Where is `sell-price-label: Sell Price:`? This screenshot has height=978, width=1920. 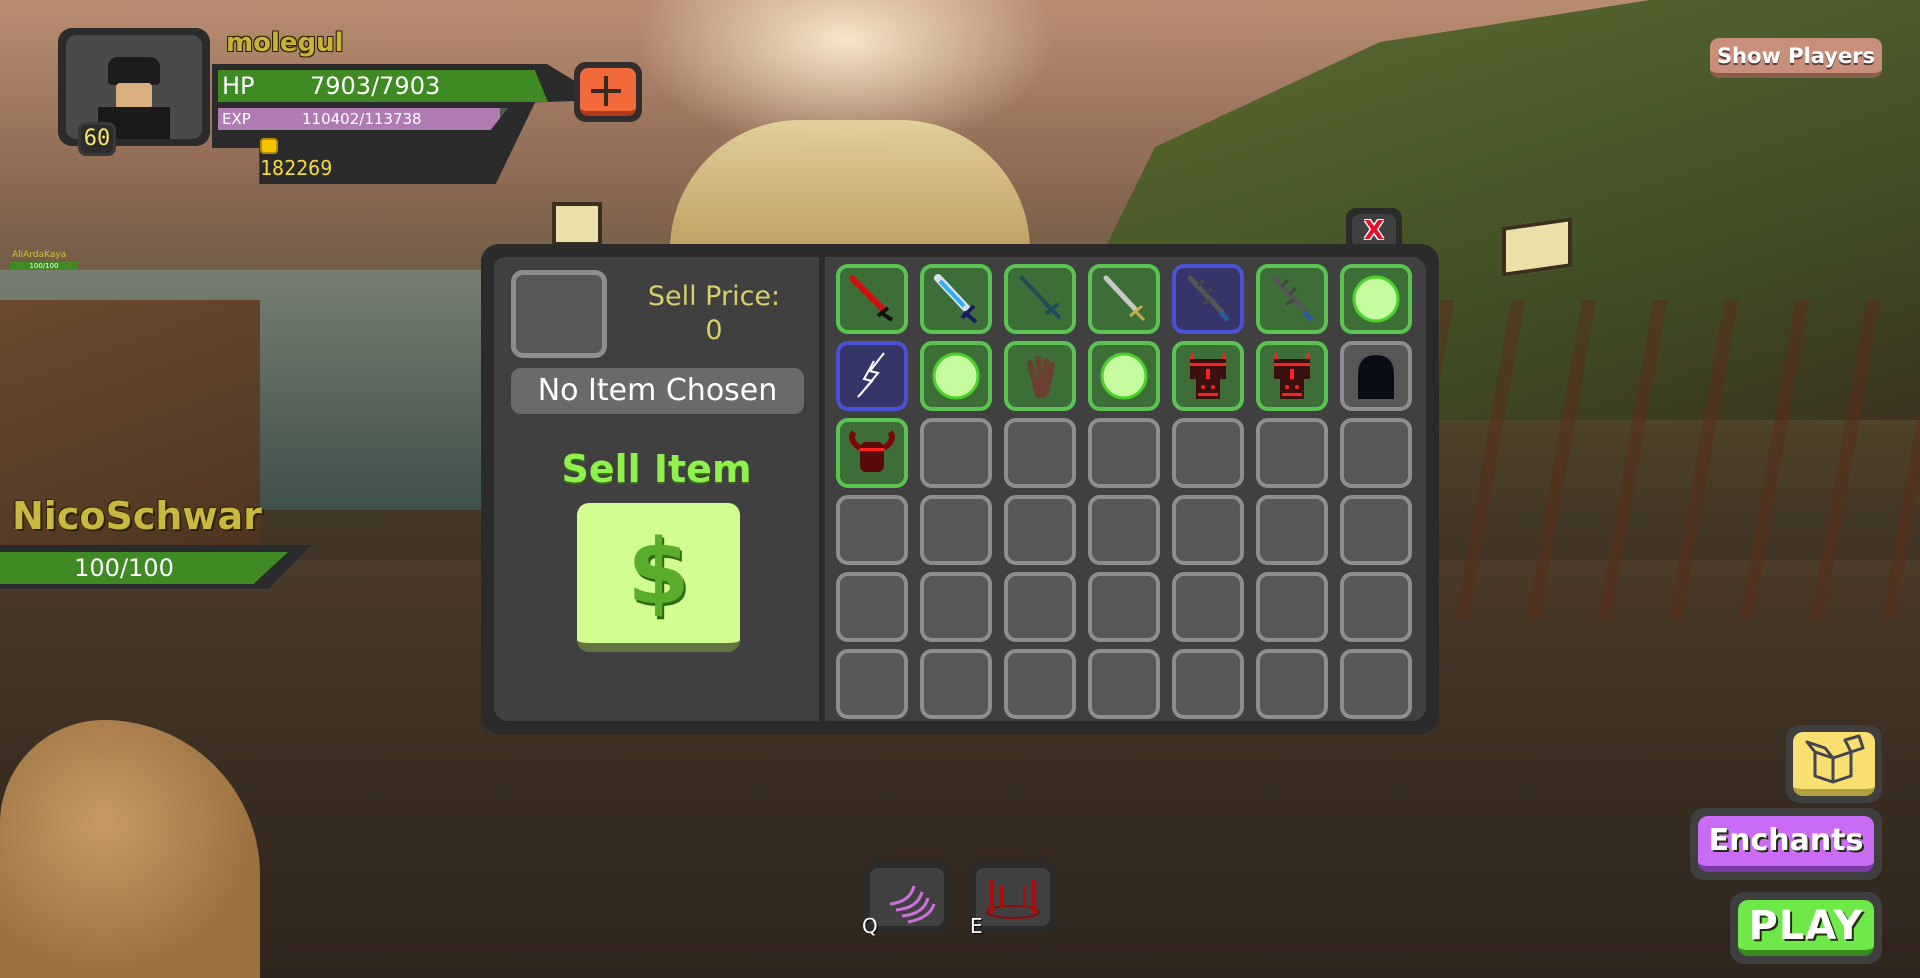 sell-price-label: Sell Price: is located at coordinates (714, 296).